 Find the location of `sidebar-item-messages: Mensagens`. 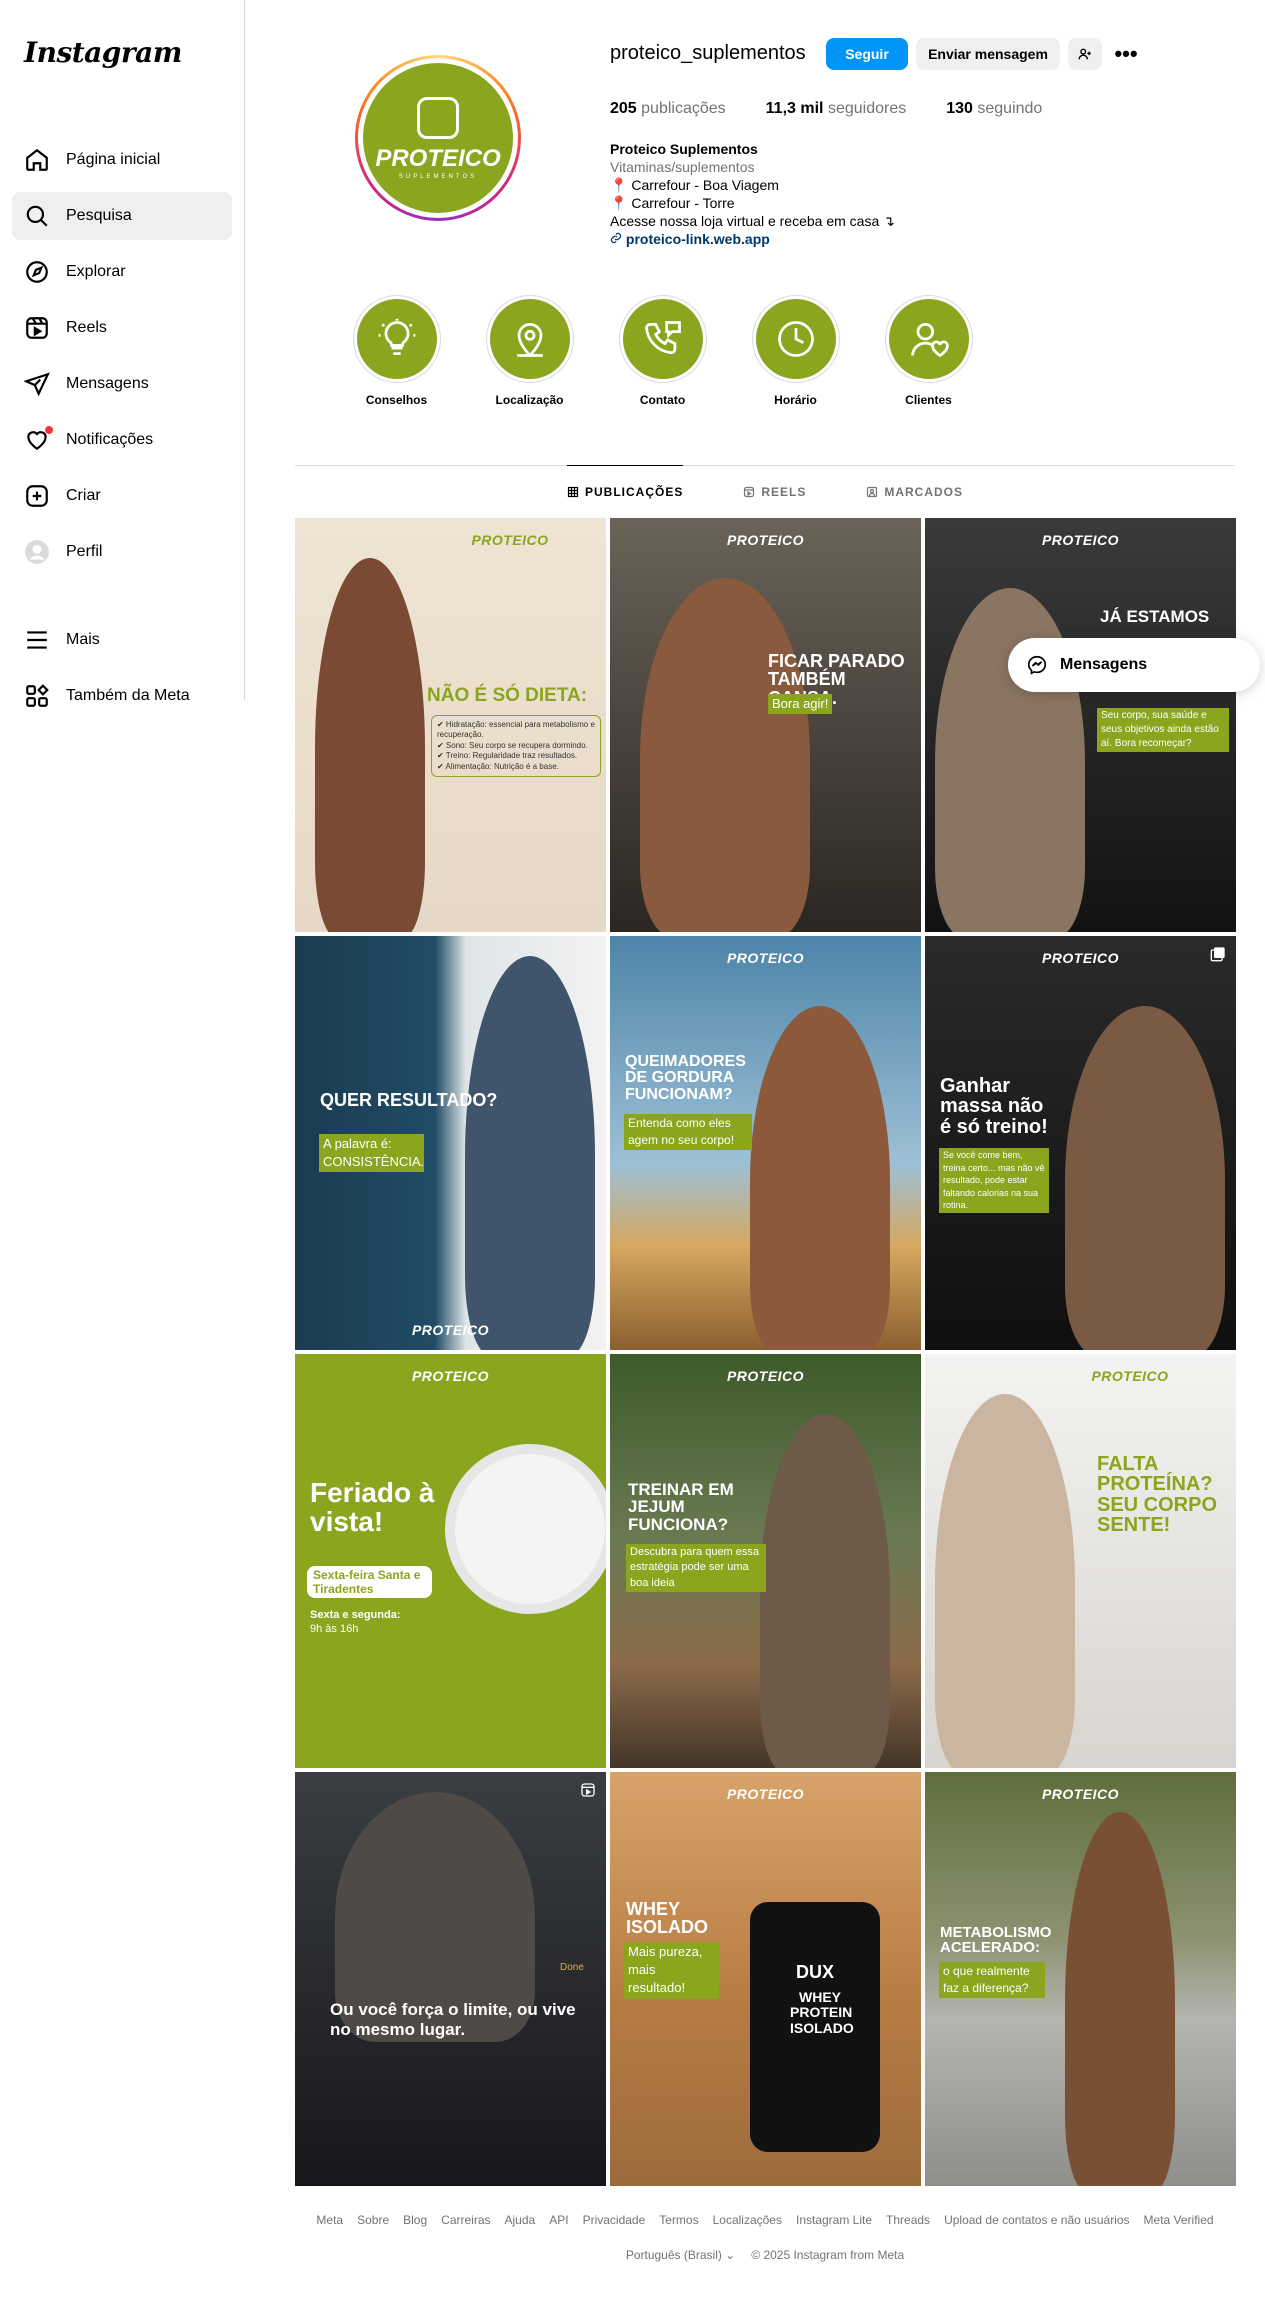

sidebar-item-messages: Mensagens is located at coordinates (122, 384).